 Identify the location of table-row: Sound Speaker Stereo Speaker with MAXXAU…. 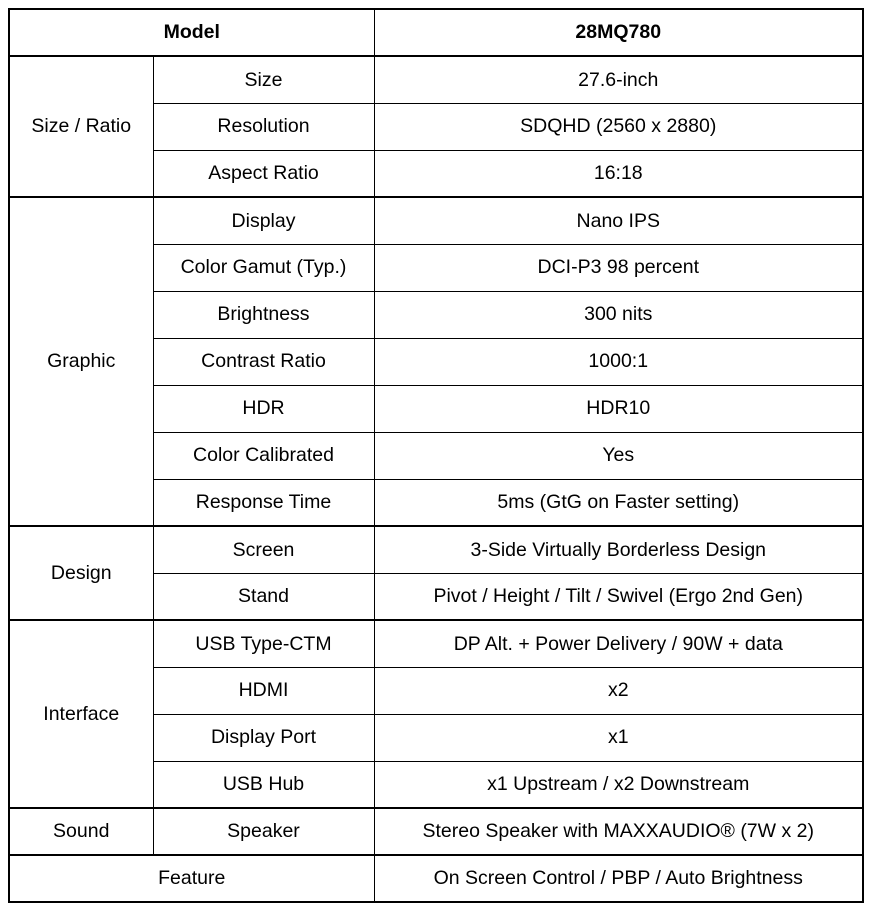
(436, 831).